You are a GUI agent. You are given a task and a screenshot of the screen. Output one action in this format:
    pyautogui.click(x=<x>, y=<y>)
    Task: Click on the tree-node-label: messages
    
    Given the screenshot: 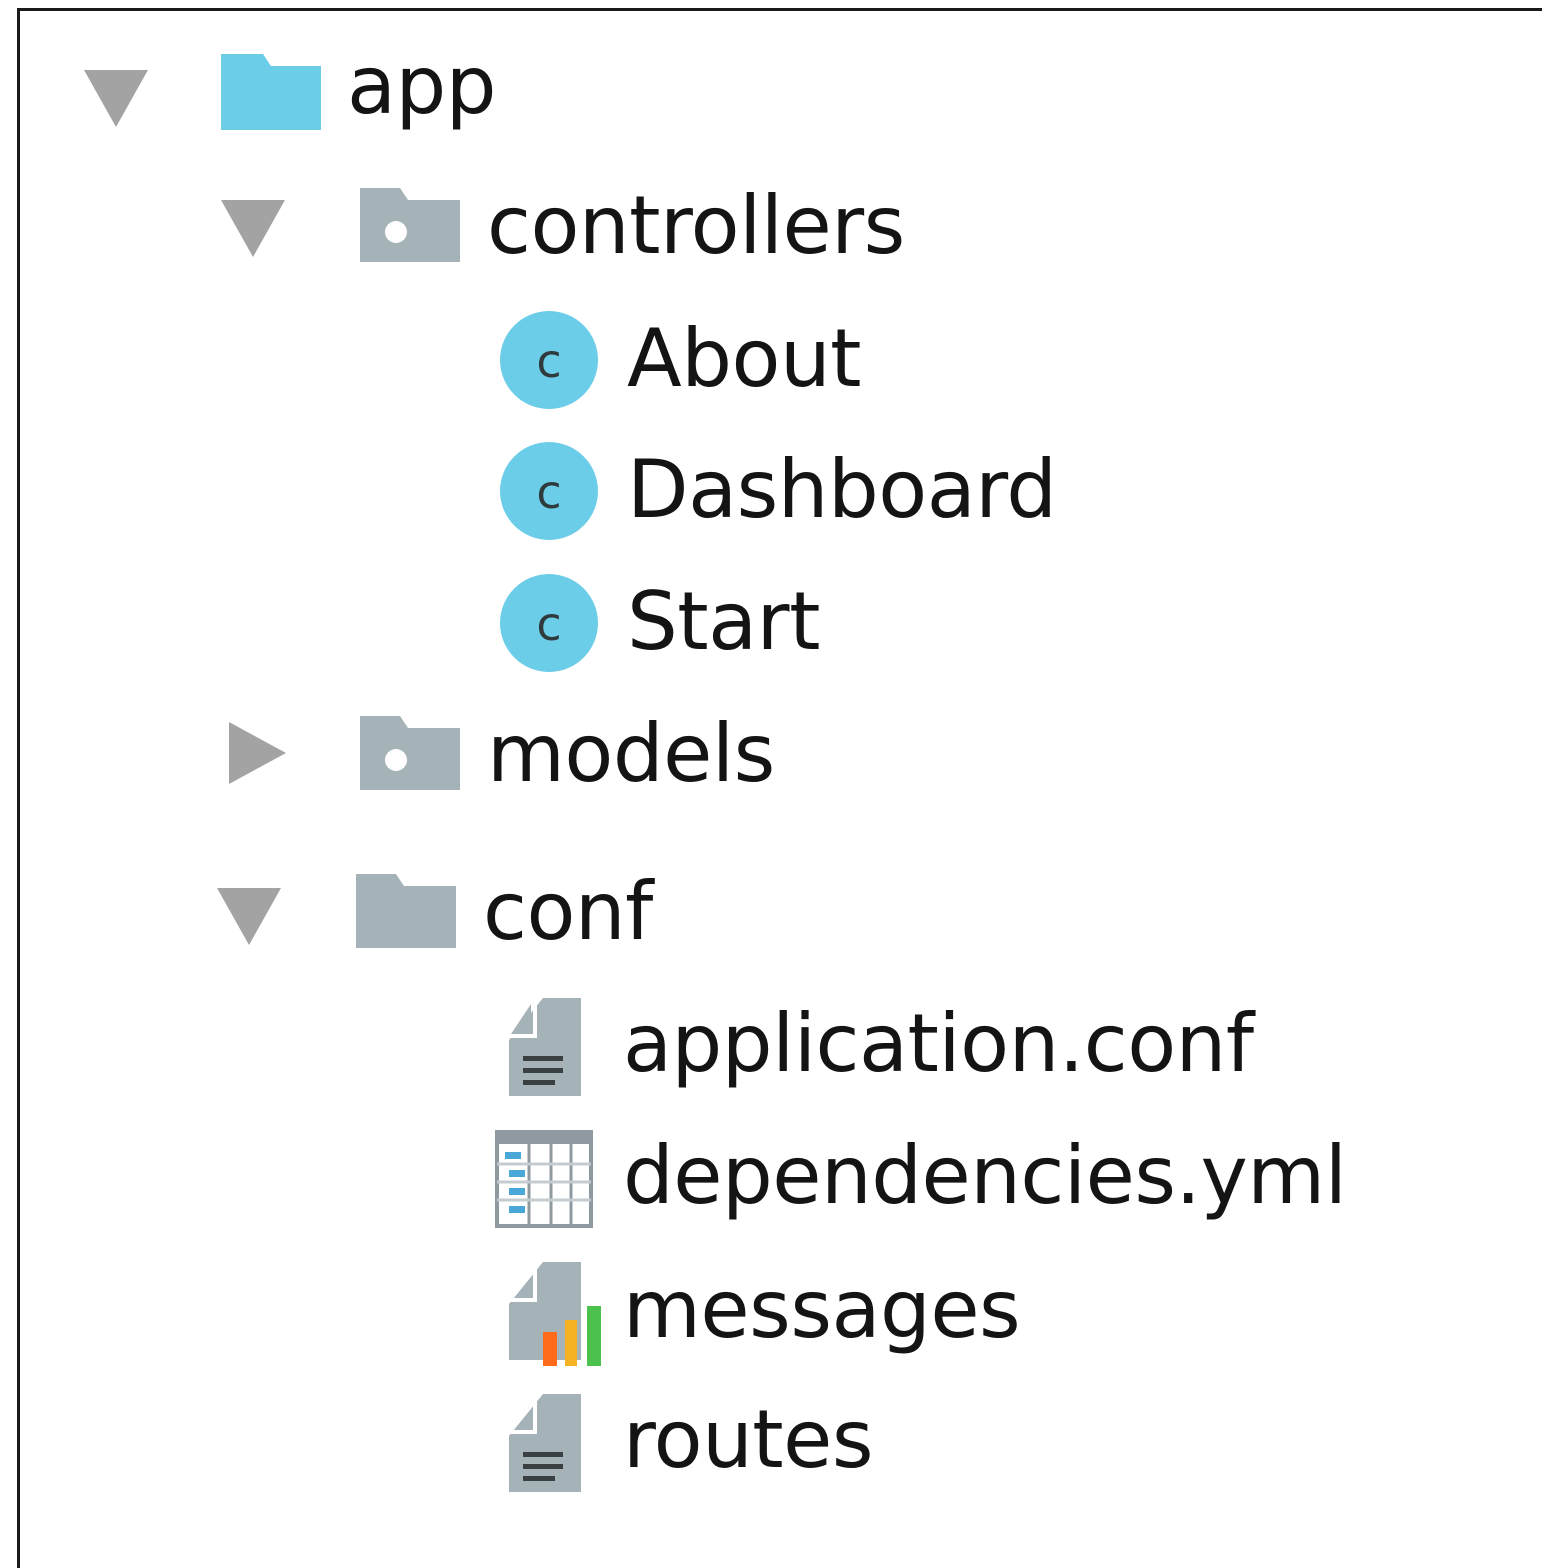 What is the action you would take?
    pyautogui.click(x=822, y=1309)
    